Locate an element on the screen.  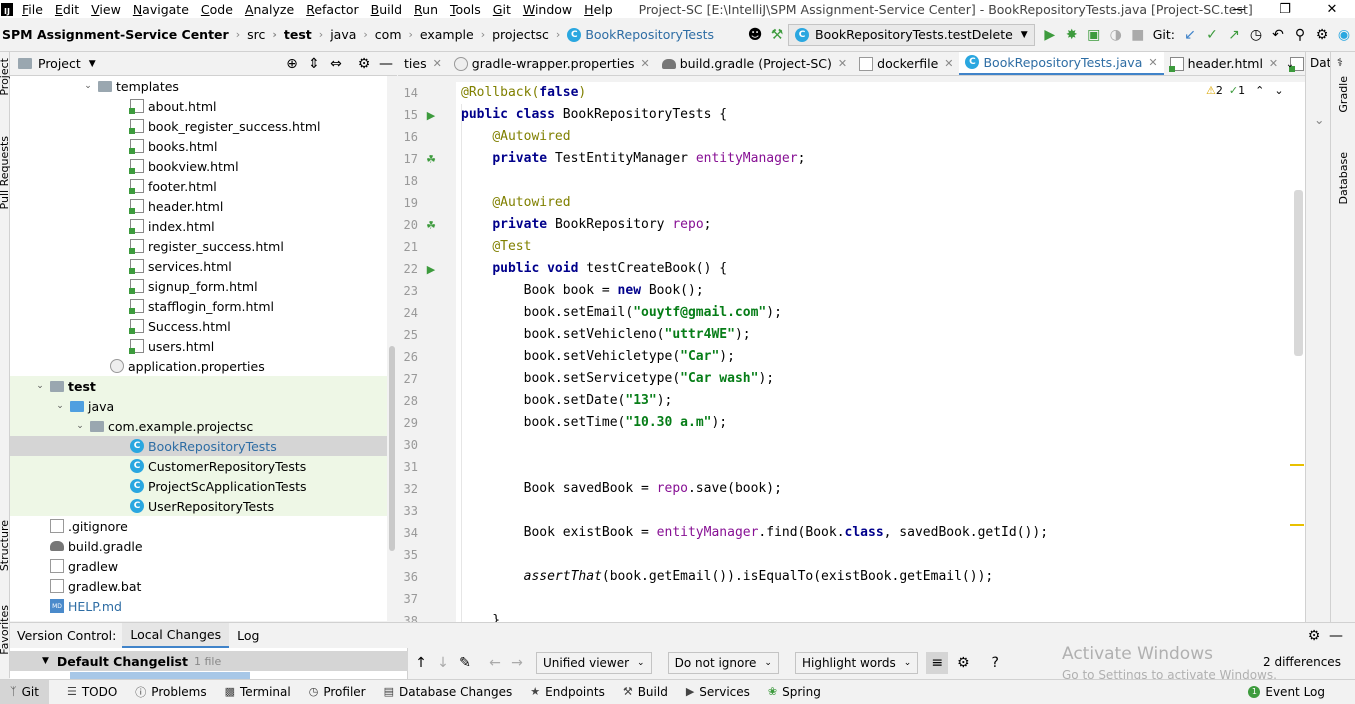
tabs-dropdown-icon: ⌄ is located at coordinates (1290, 64).